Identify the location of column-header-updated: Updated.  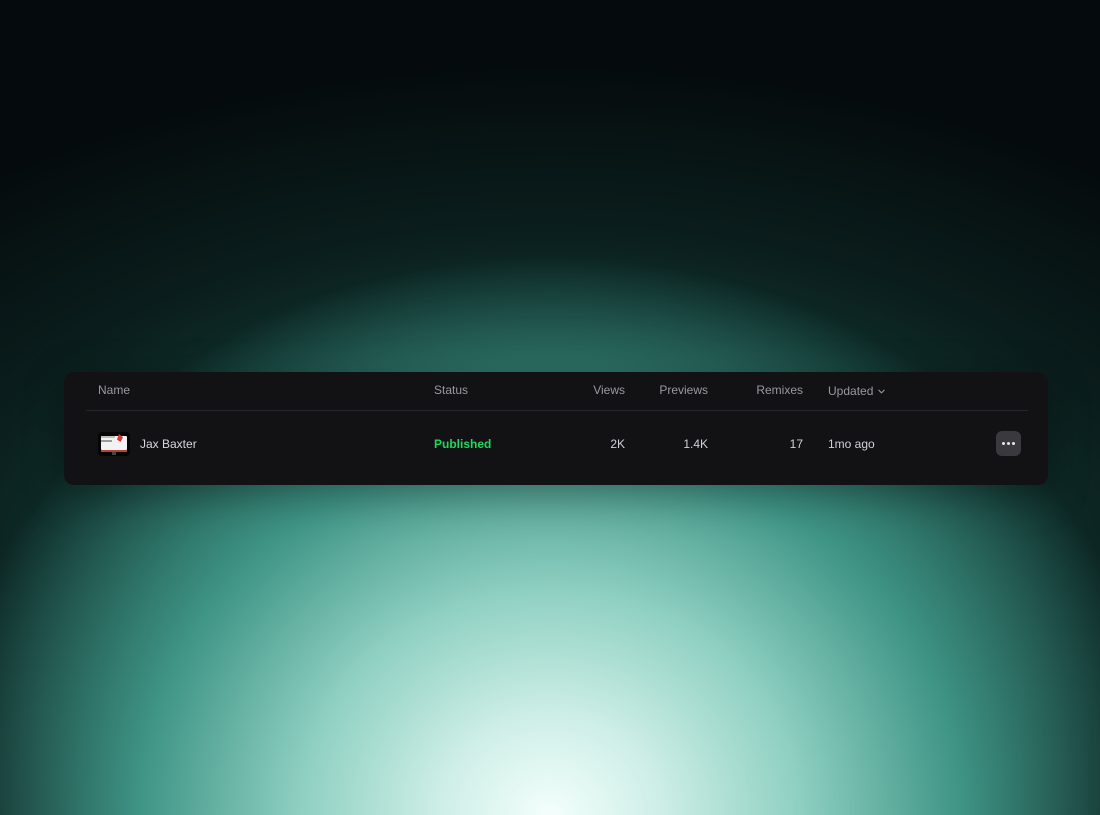
(857, 391).